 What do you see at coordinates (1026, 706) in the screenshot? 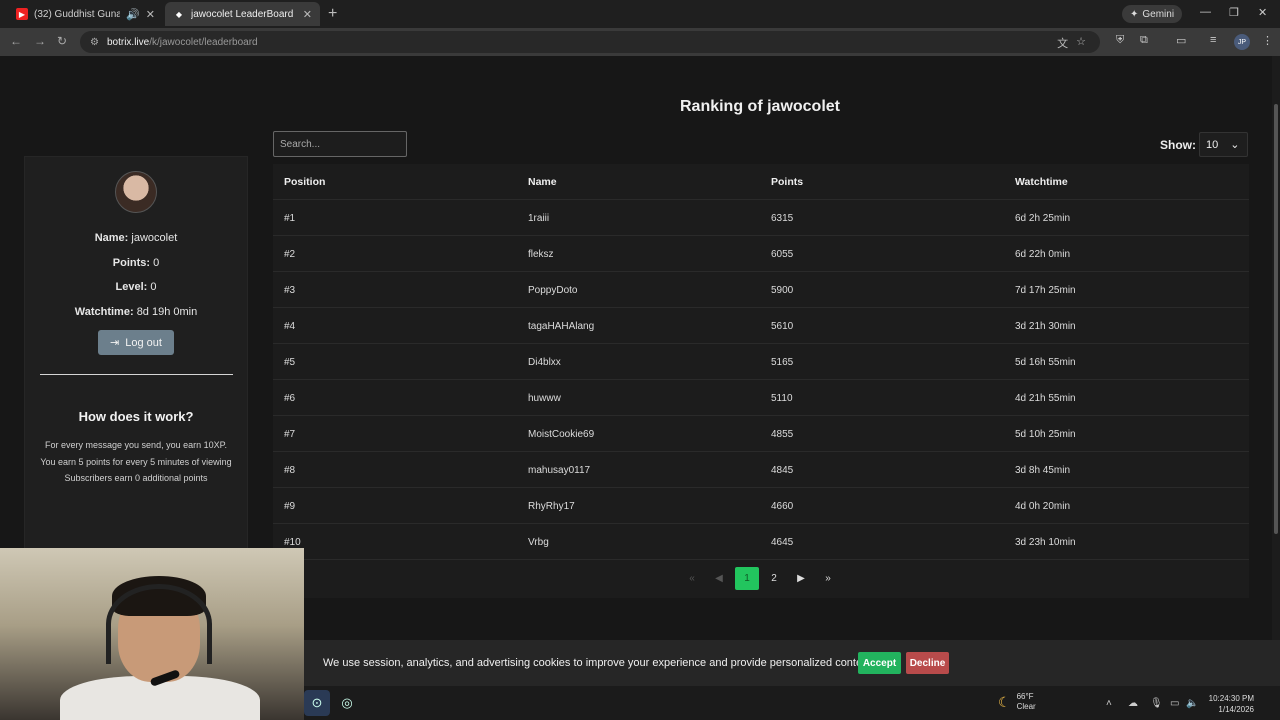
I see `weather-desc: Clear` at bounding box center [1026, 706].